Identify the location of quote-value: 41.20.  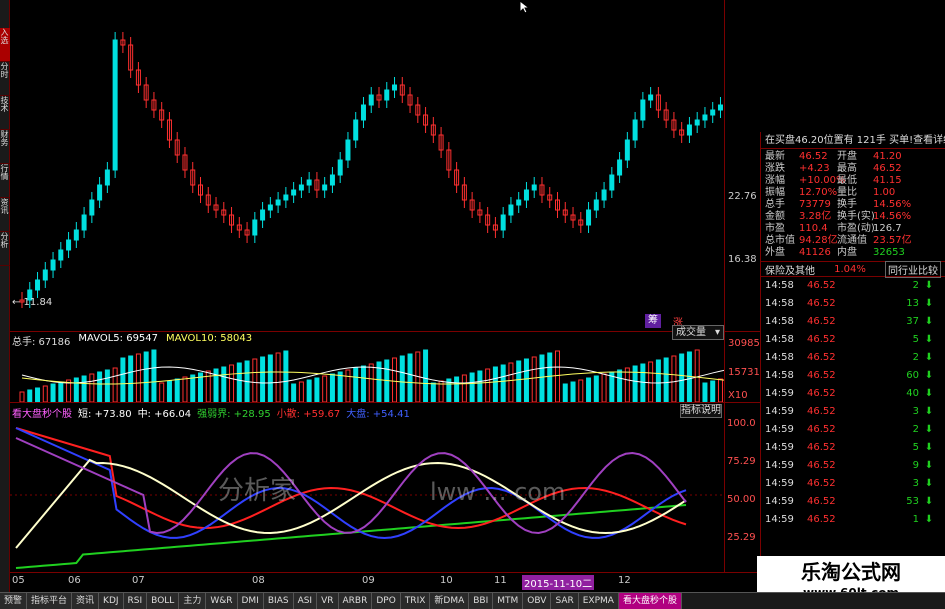
(887, 156).